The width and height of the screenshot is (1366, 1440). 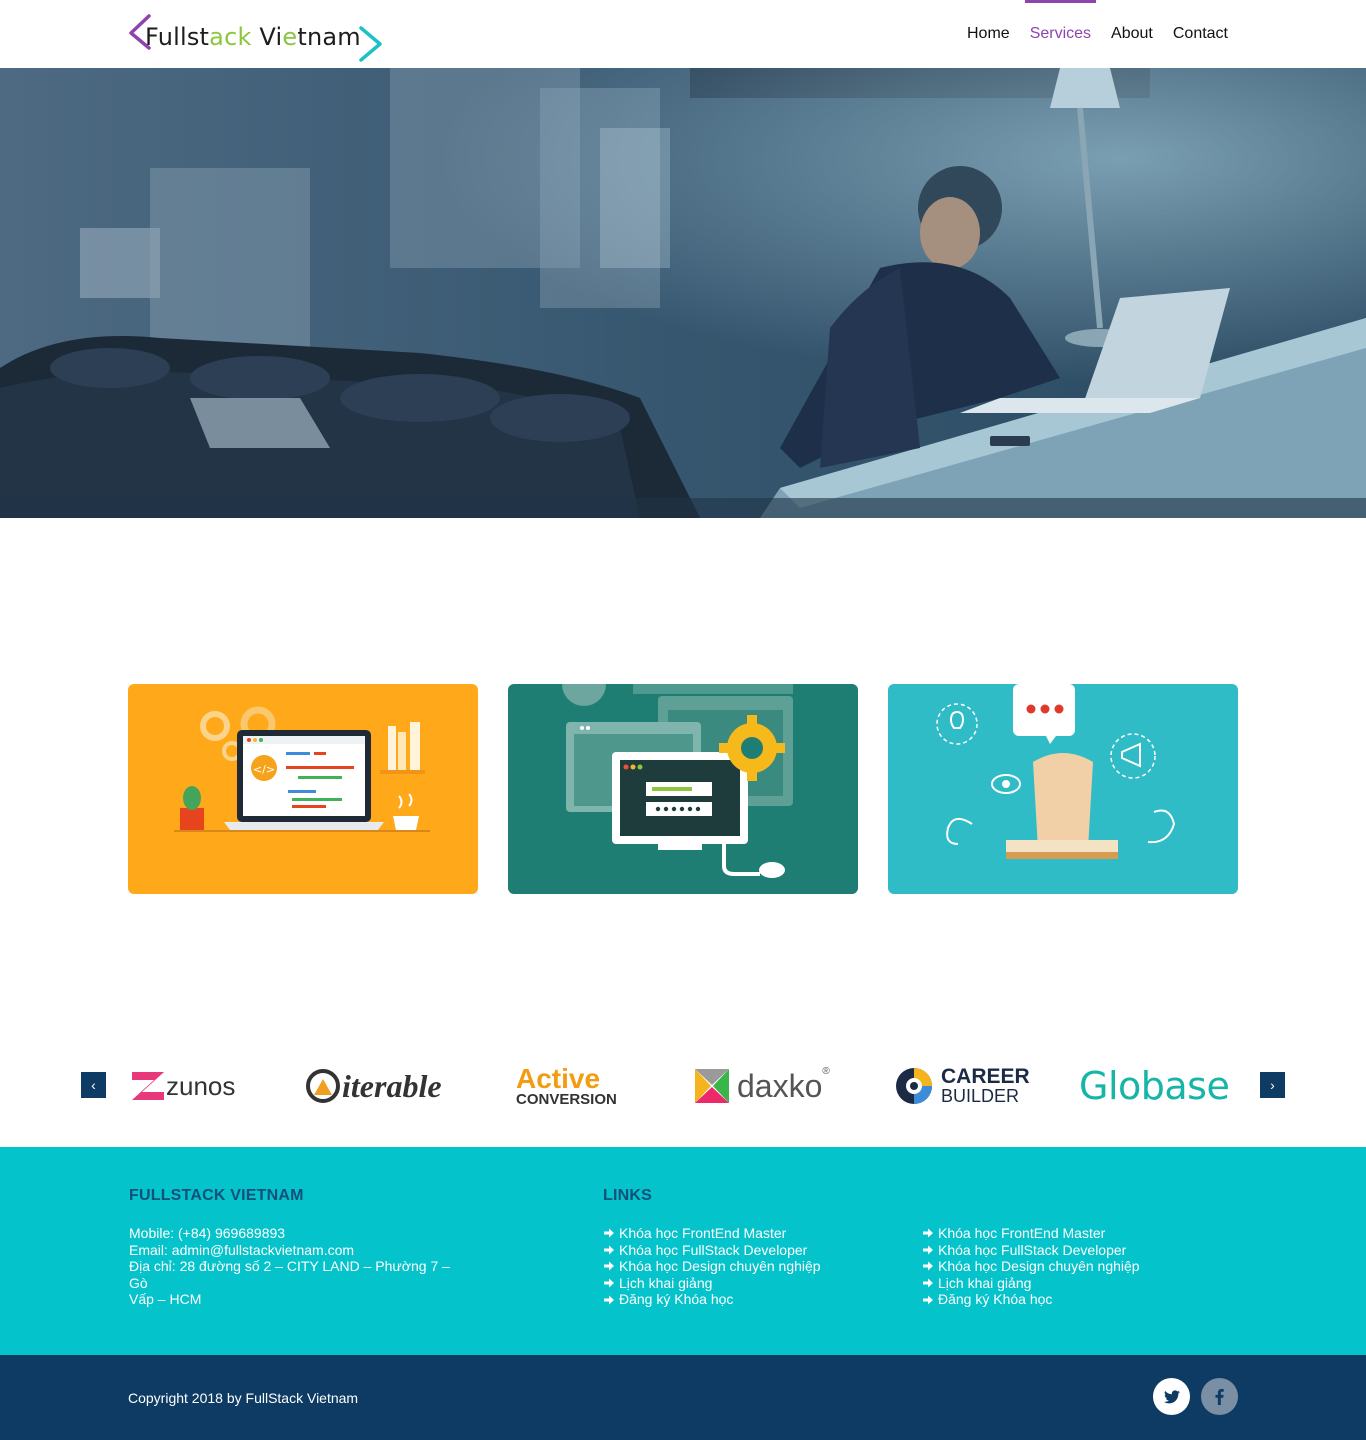 I want to click on partner-logo-zunos: zunos, so click(x=188, y=1086).